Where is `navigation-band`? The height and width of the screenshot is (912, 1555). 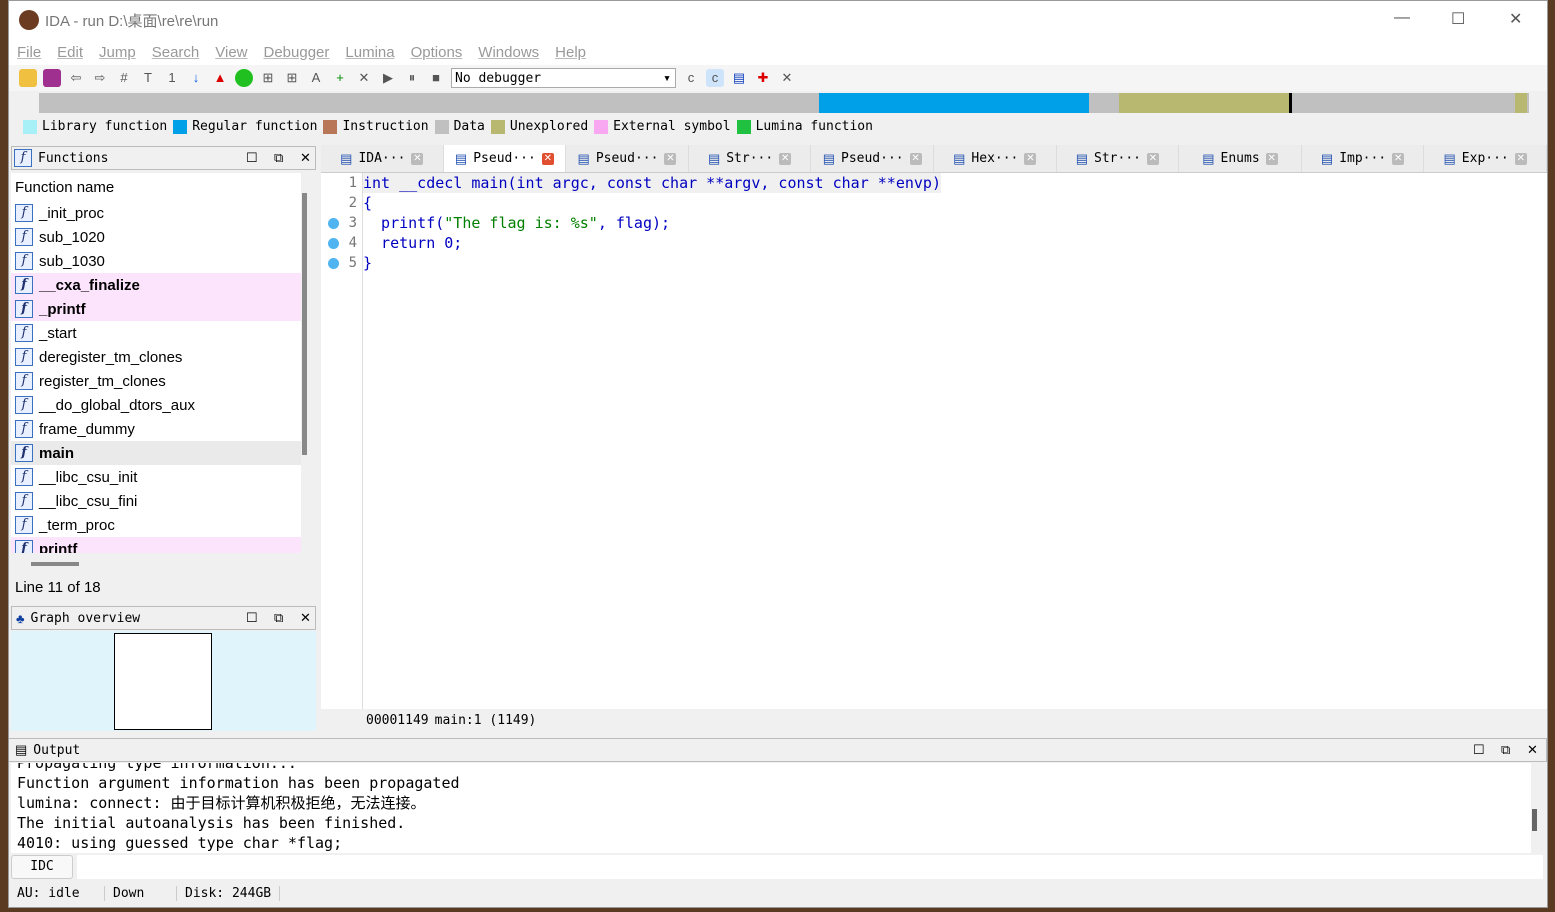 navigation-band is located at coordinates (784, 103).